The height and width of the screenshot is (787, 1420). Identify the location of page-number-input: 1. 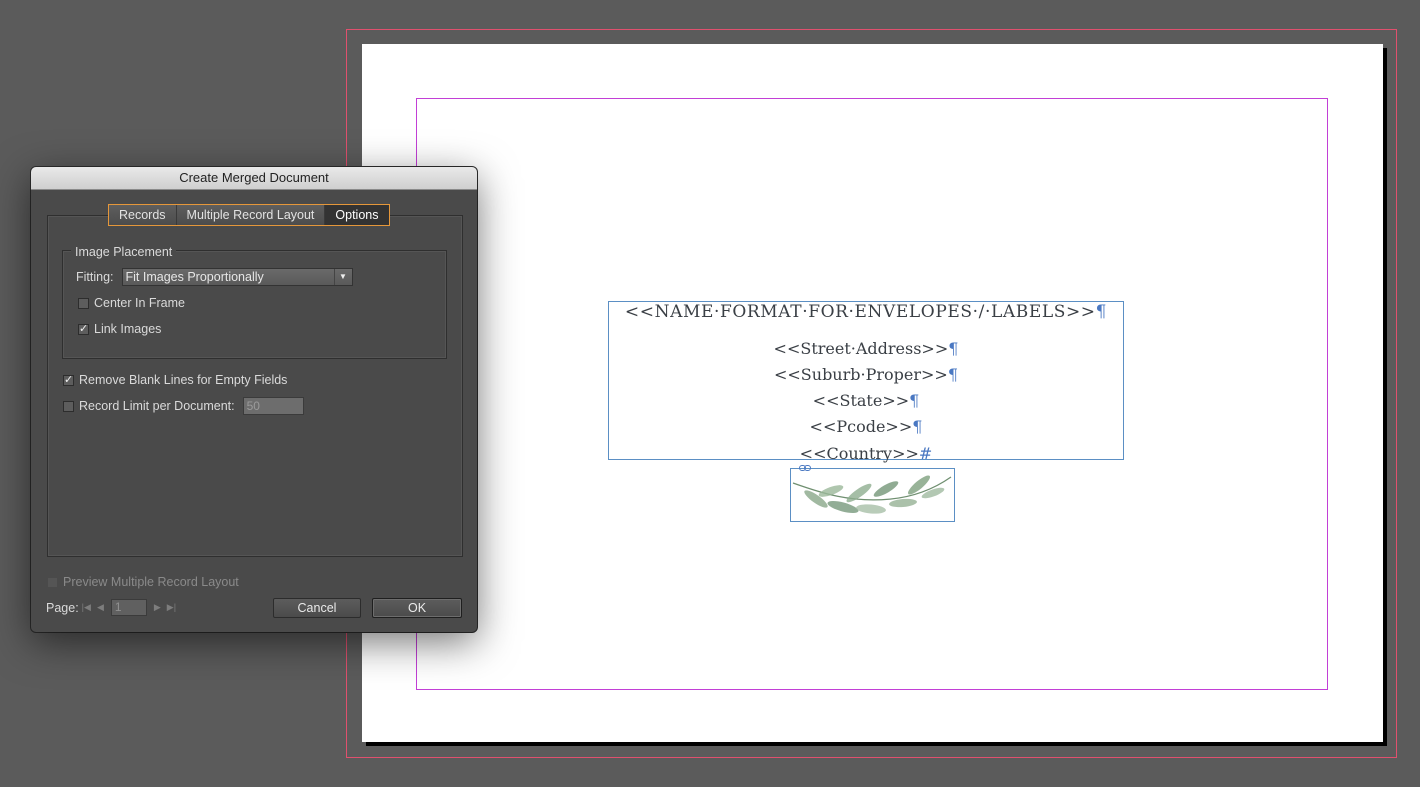
(128, 607).